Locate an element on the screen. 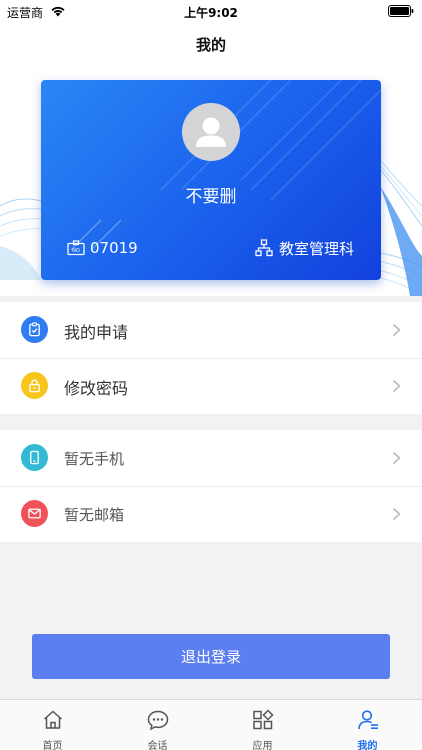 The image size is (422, 750). tab-me: 我的 is located at coordinates (367, 725).